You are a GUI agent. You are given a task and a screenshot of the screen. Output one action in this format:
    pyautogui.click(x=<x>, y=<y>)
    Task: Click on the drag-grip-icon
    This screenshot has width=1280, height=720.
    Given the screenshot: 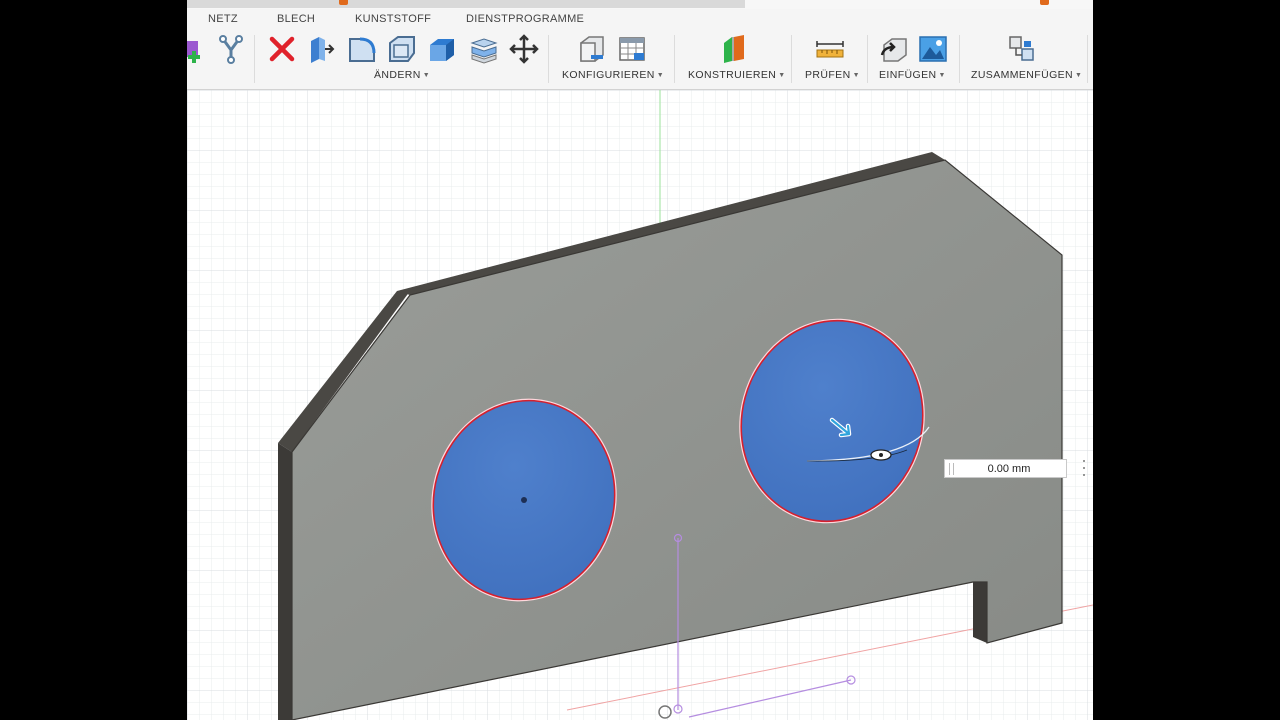 What is the action you would take?
    pyautogui.click(x=951, y=469)
    